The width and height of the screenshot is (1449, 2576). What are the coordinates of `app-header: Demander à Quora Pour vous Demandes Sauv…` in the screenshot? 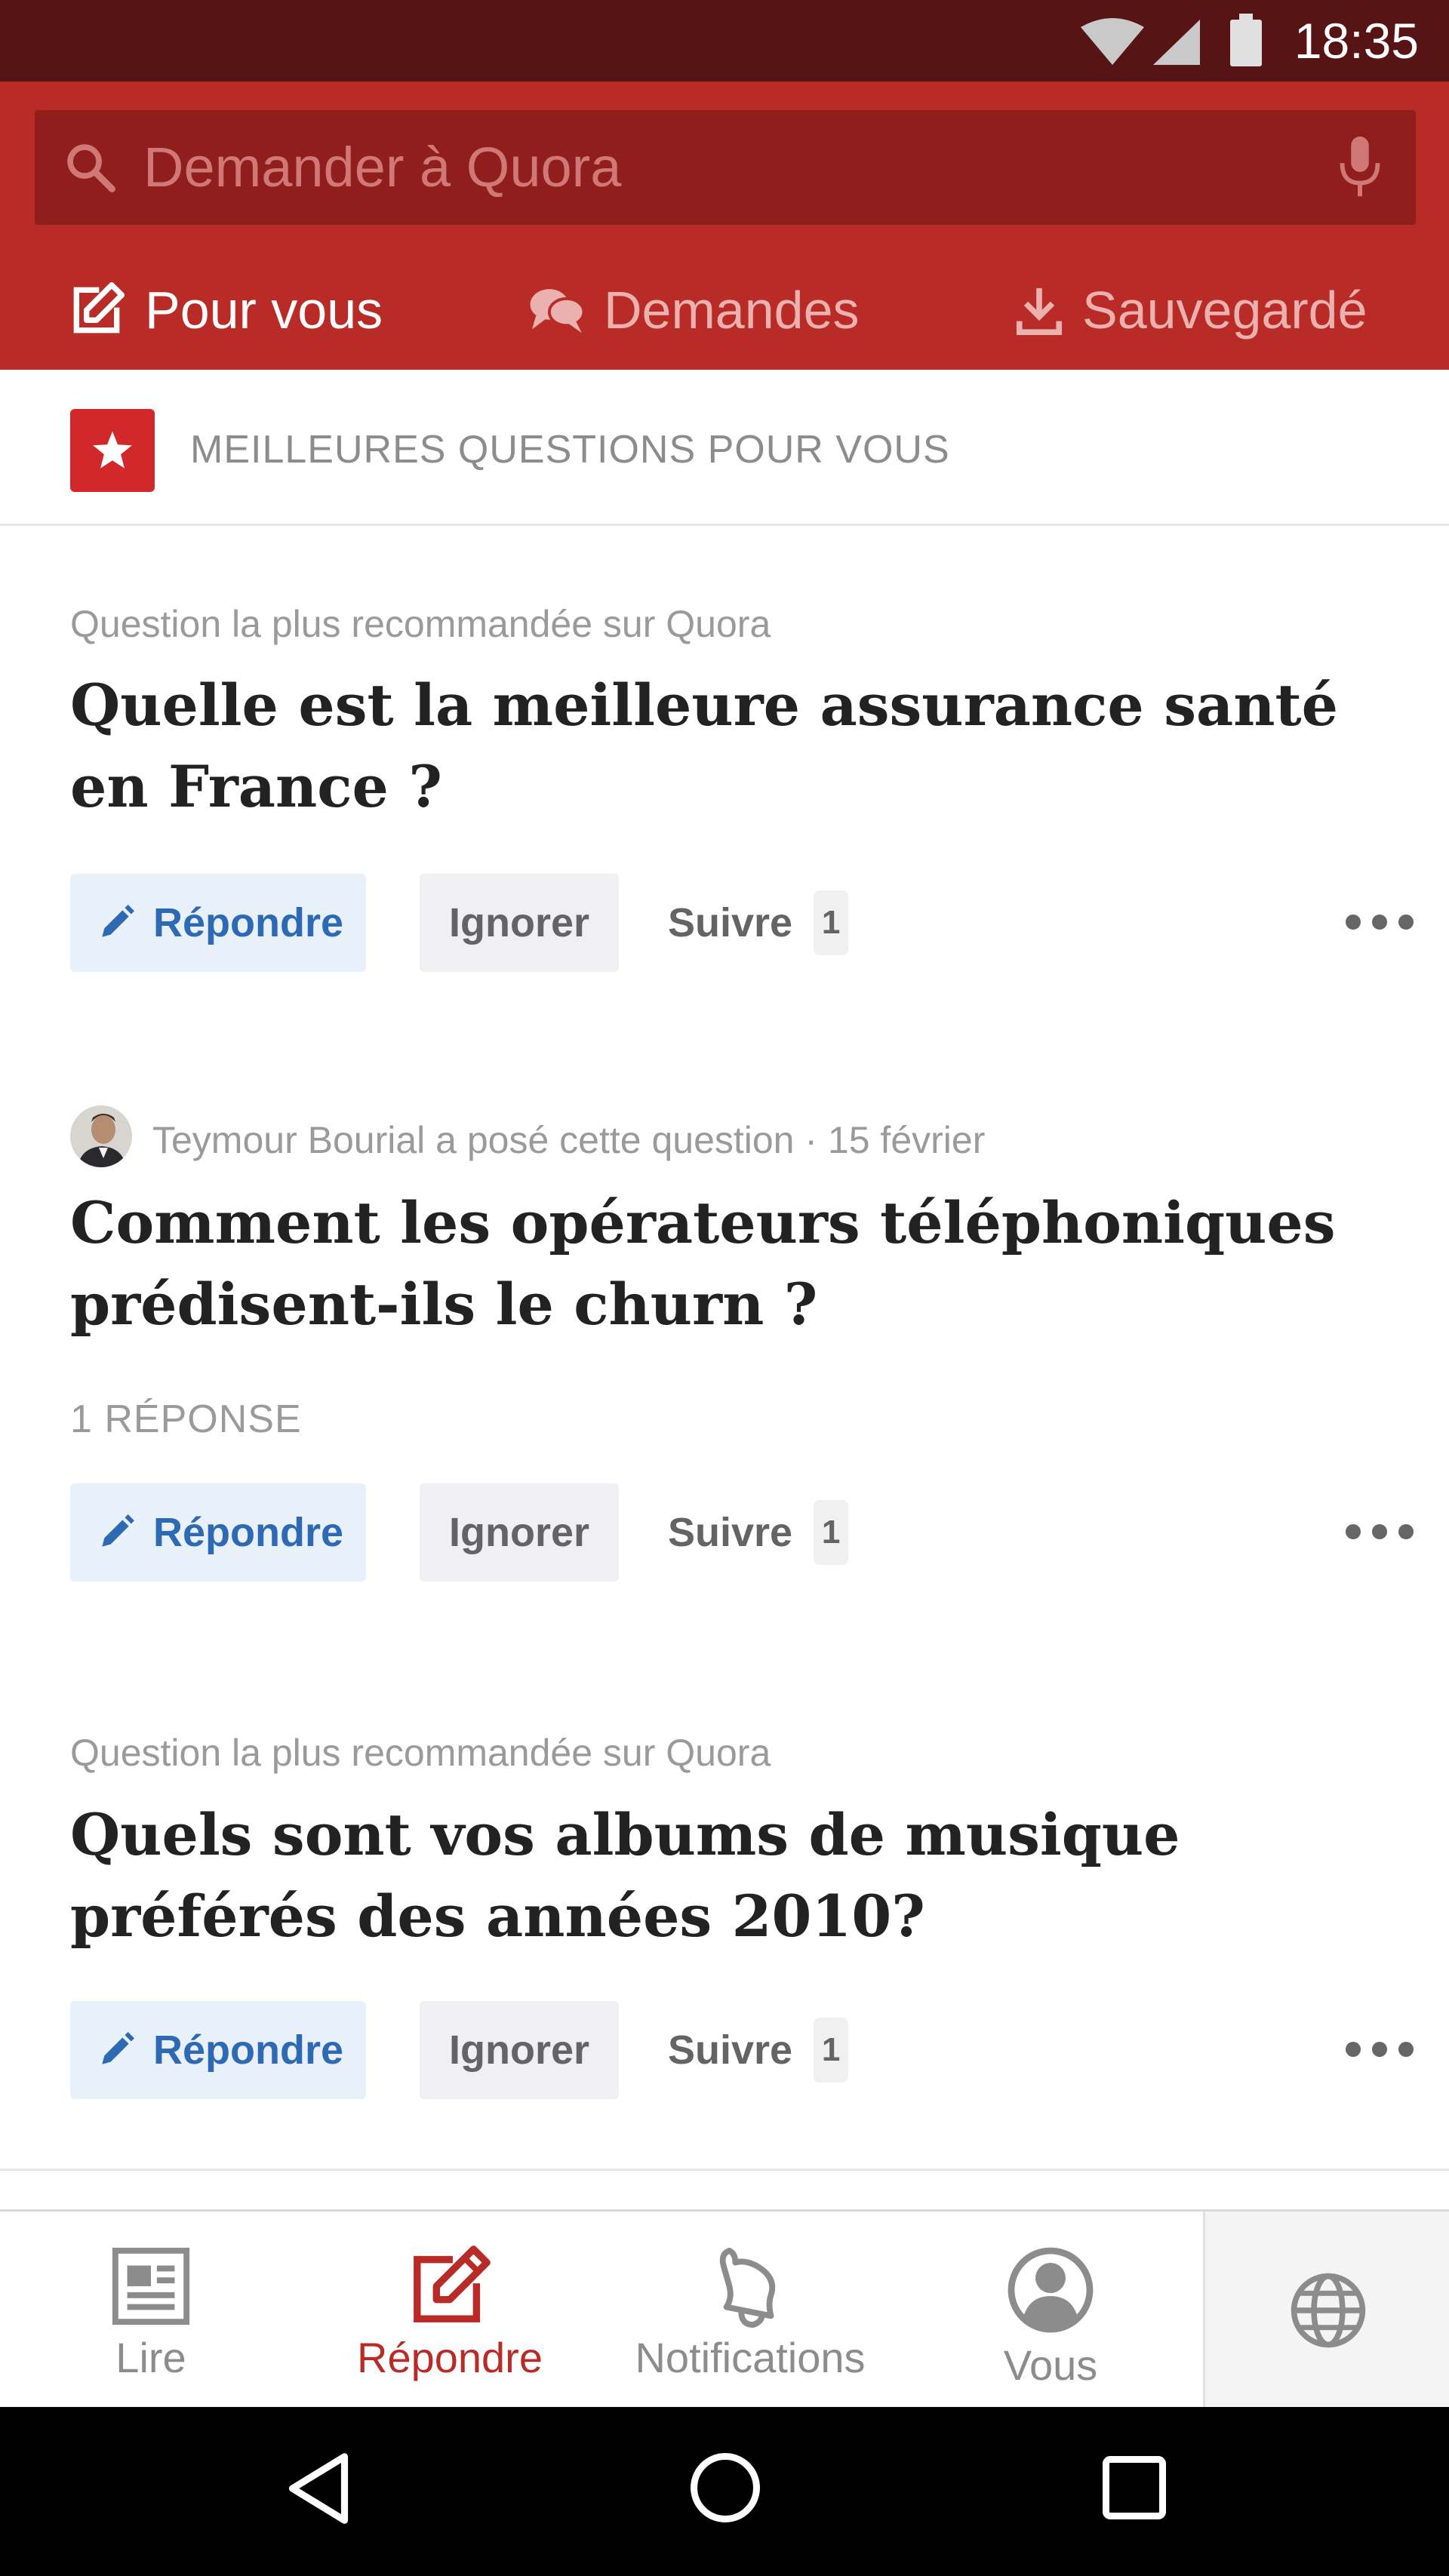 It's located at (724, 225).